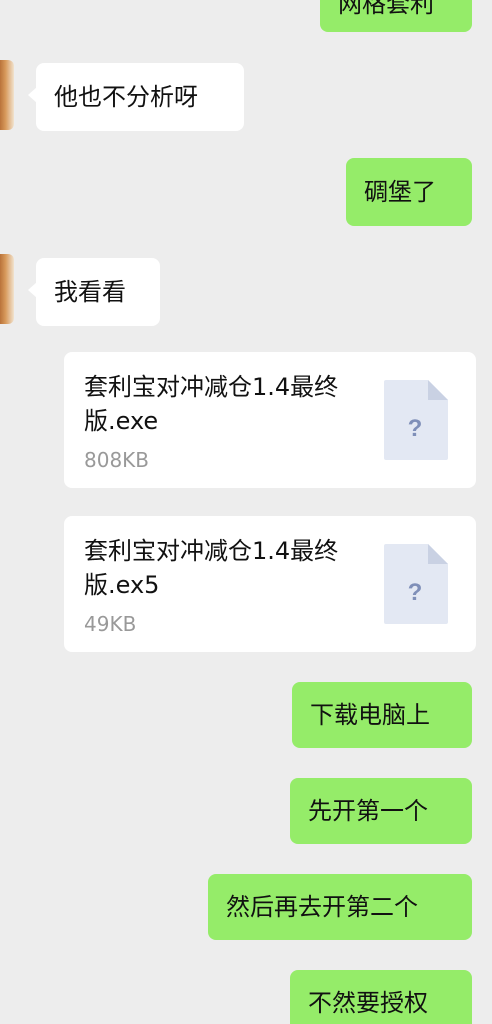 This screenshot has width=492, height=1024. What do you see at coordinates (386, 9) in the screenshot?
I see `message-text: 网格套利` at bounding box center [386, 9].